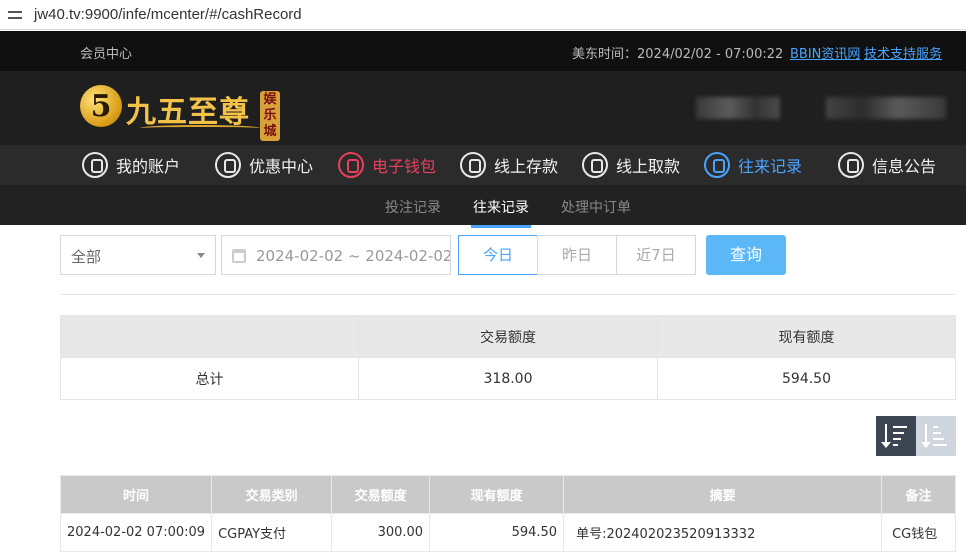  What do you see at coordinates (387, 165) in the screenshot?
I see `nav-e-wallet: 电子钱包` at bounding box center [387, 165].